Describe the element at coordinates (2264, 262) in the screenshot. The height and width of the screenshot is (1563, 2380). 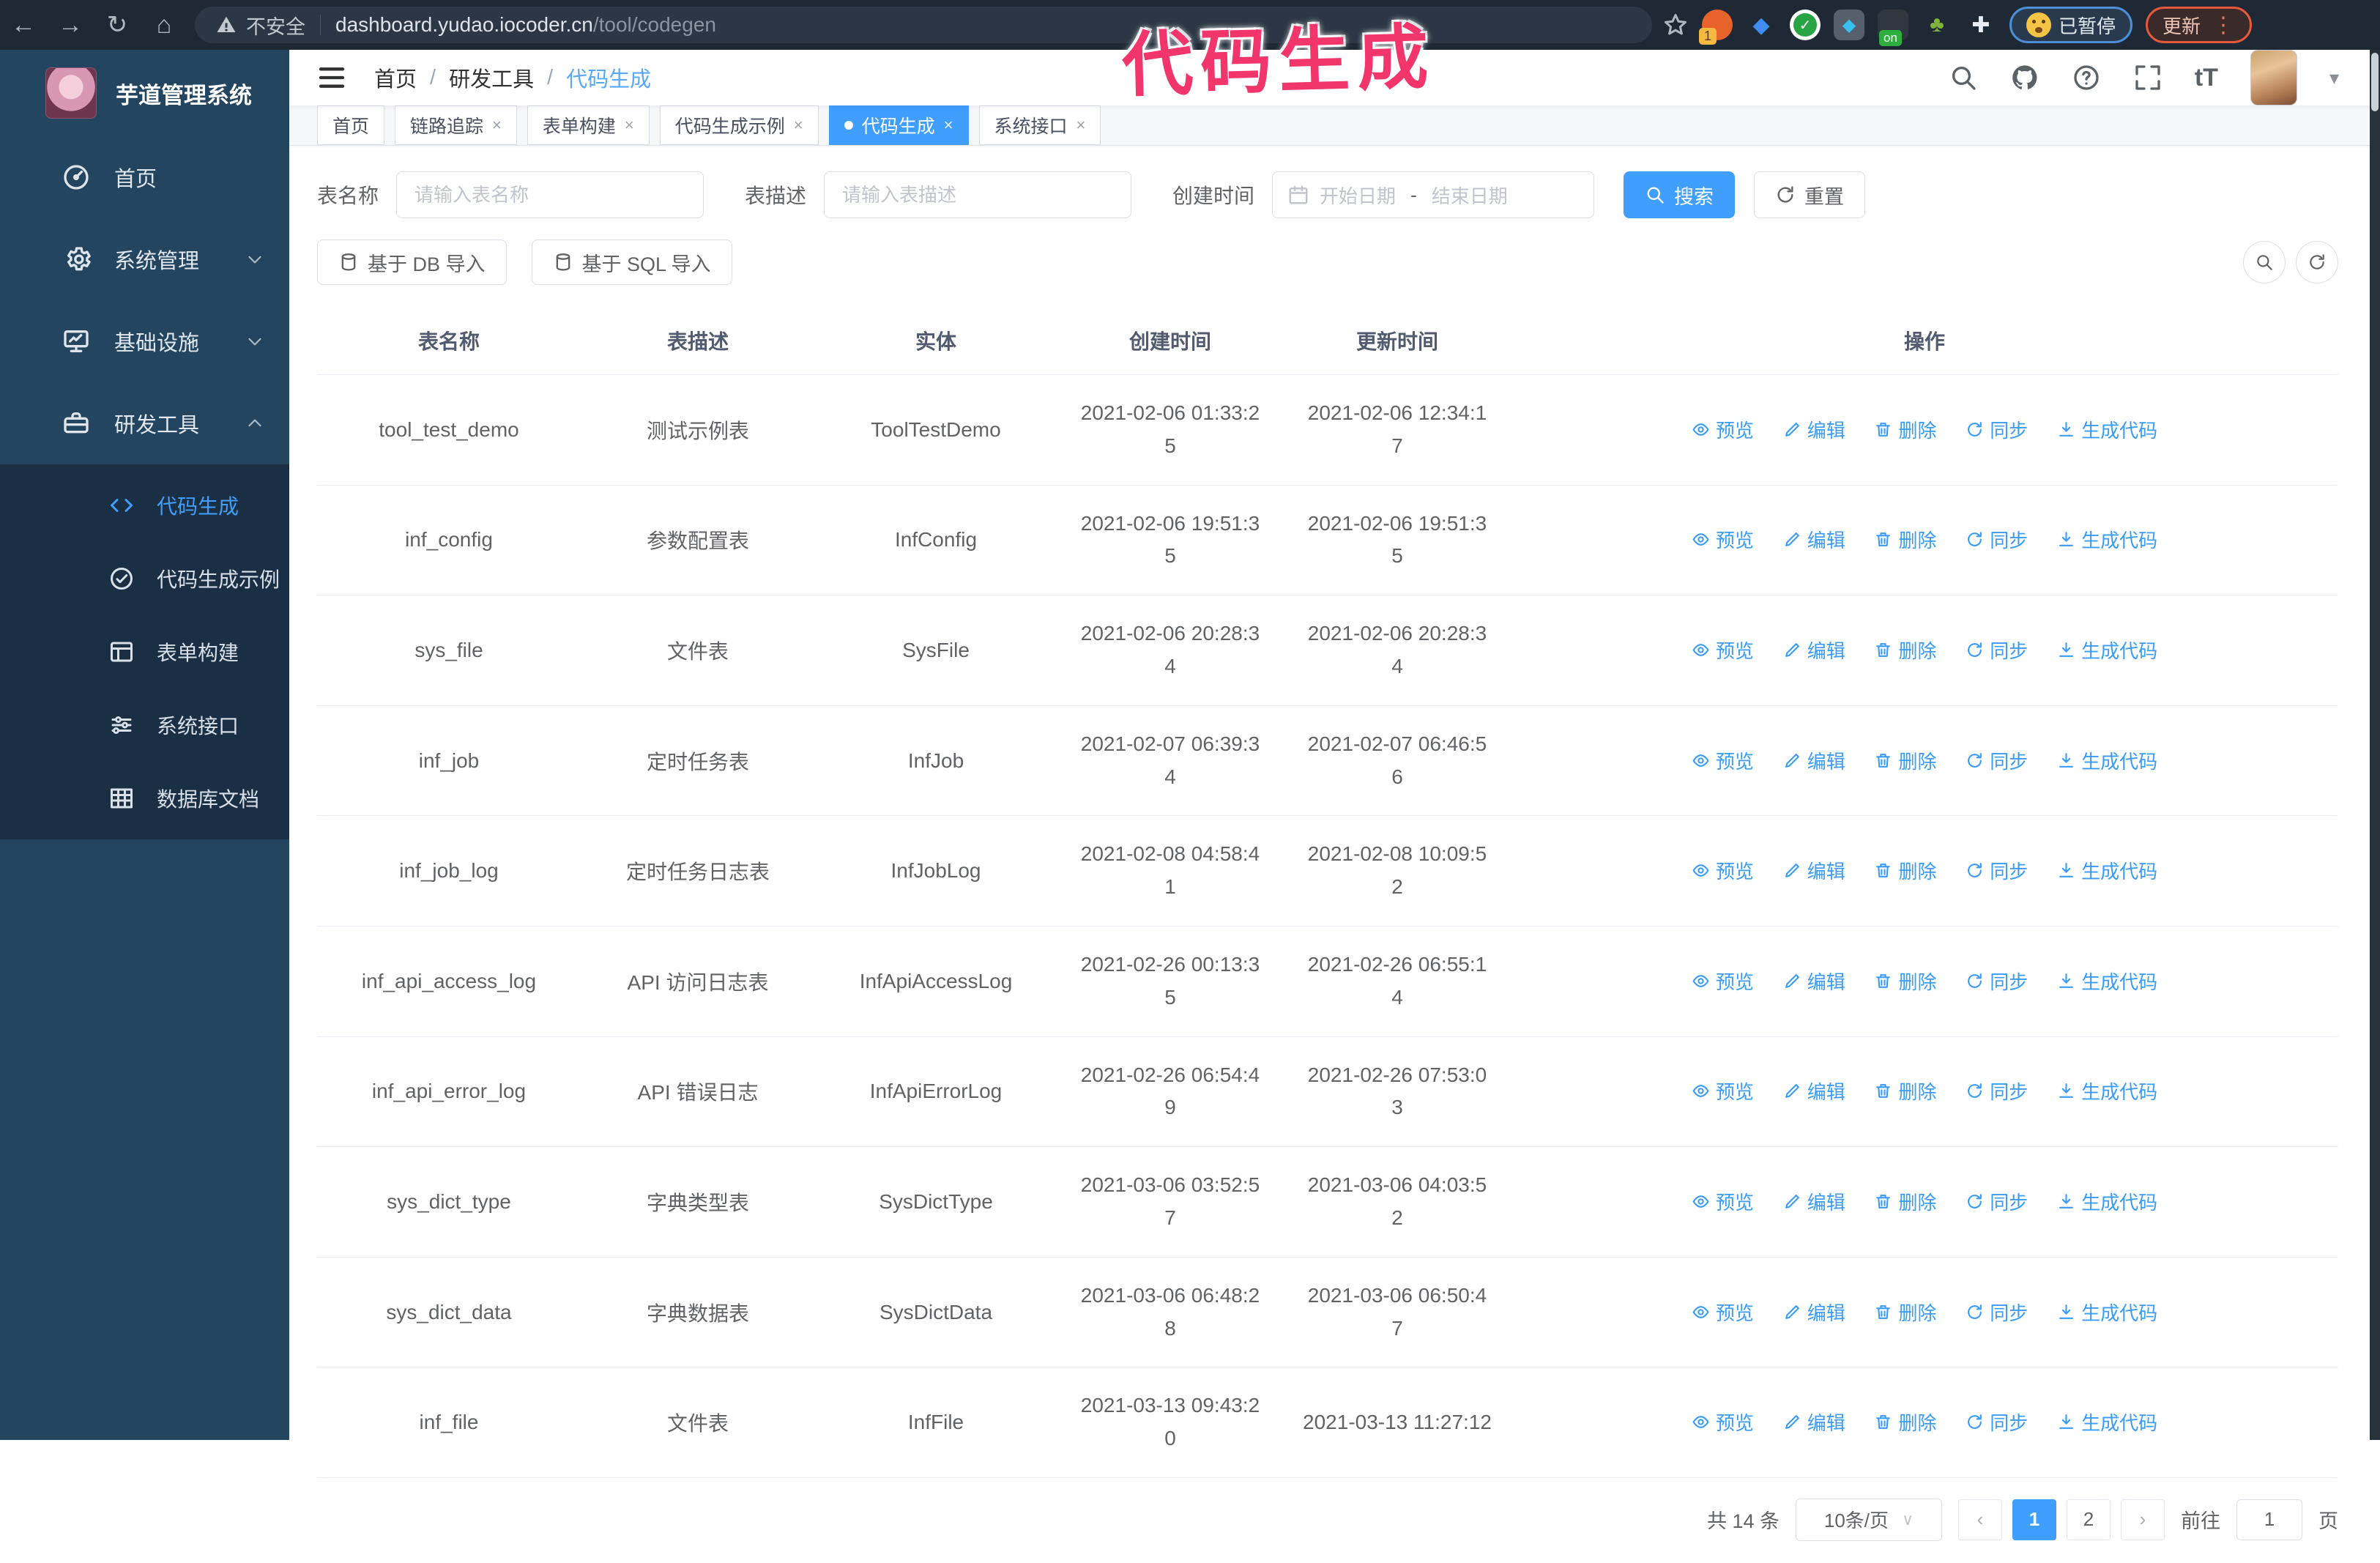
I see `toggle-search-button` at that location.